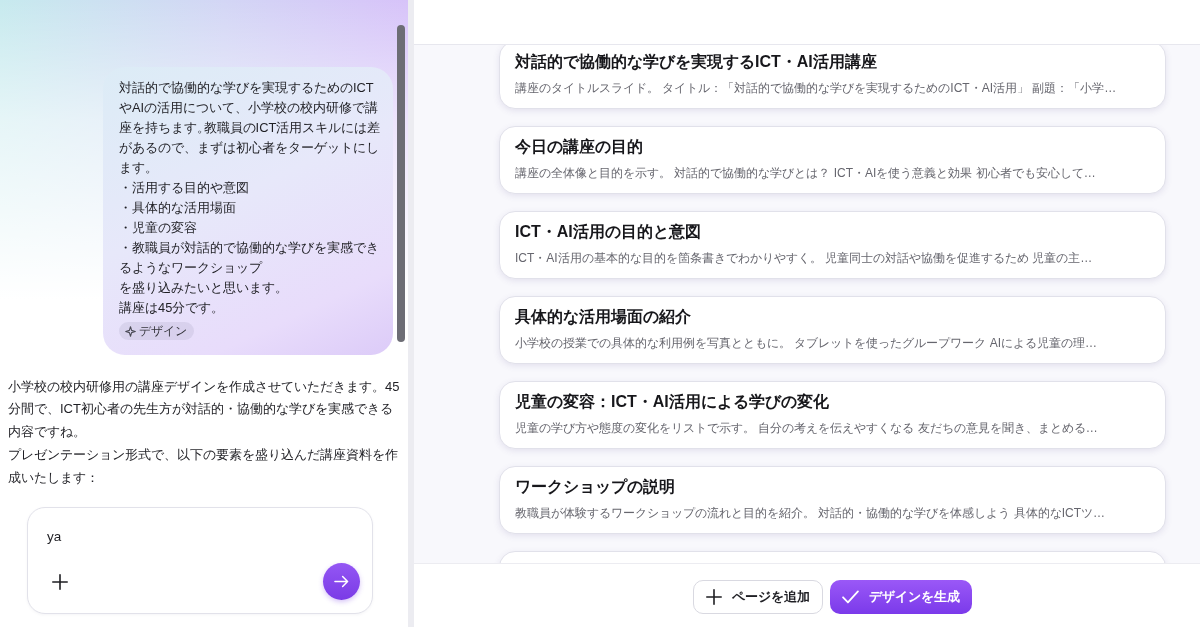  I want to click on card-title: 今日の講座の目的, so click(579, 147).